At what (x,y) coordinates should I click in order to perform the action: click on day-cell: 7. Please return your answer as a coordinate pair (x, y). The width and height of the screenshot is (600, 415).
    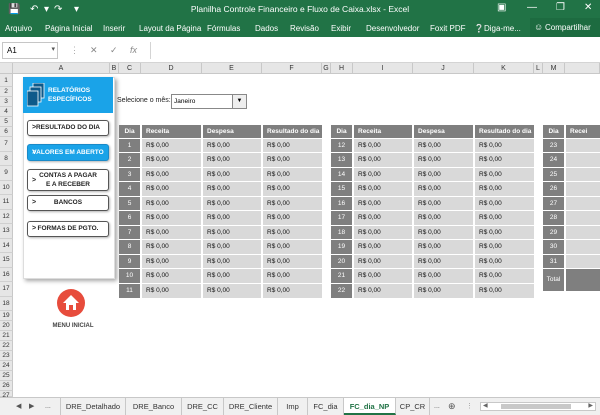
    Looking at the image, I should click on (130, 232).